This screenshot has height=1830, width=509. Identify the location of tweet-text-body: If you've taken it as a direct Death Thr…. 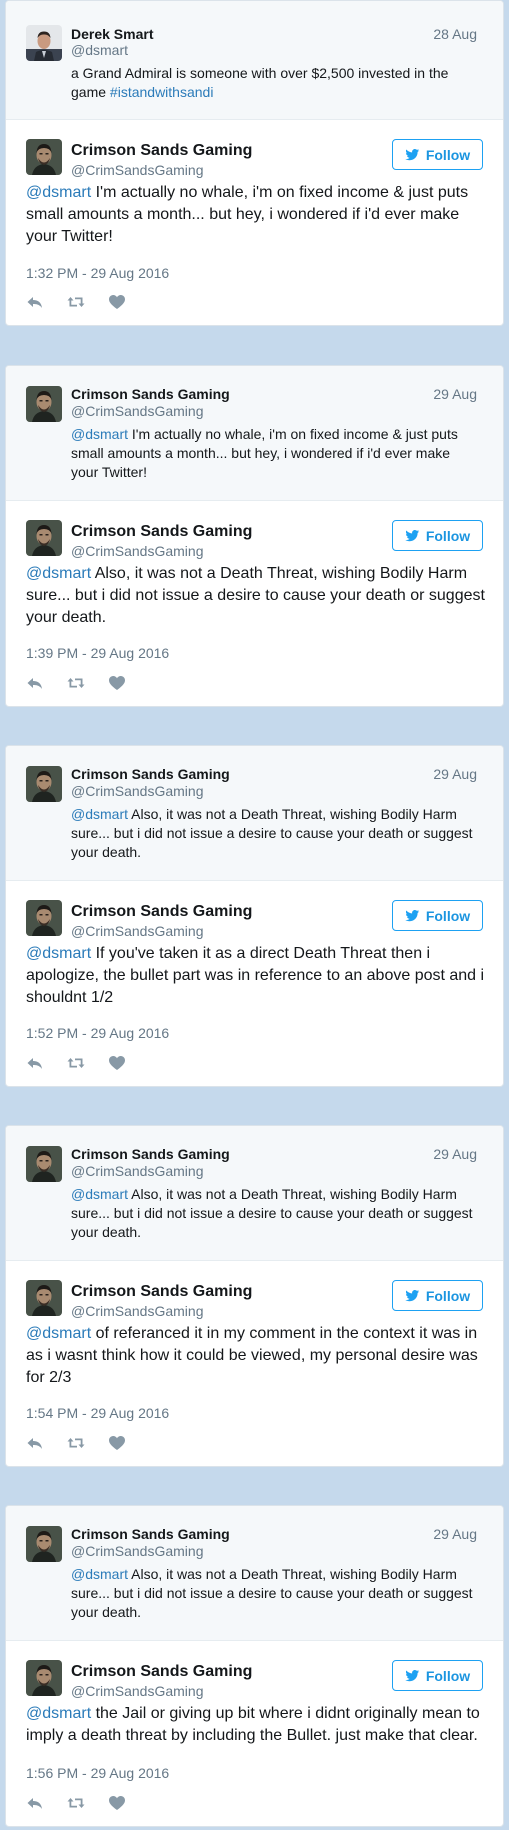
(255, 975).